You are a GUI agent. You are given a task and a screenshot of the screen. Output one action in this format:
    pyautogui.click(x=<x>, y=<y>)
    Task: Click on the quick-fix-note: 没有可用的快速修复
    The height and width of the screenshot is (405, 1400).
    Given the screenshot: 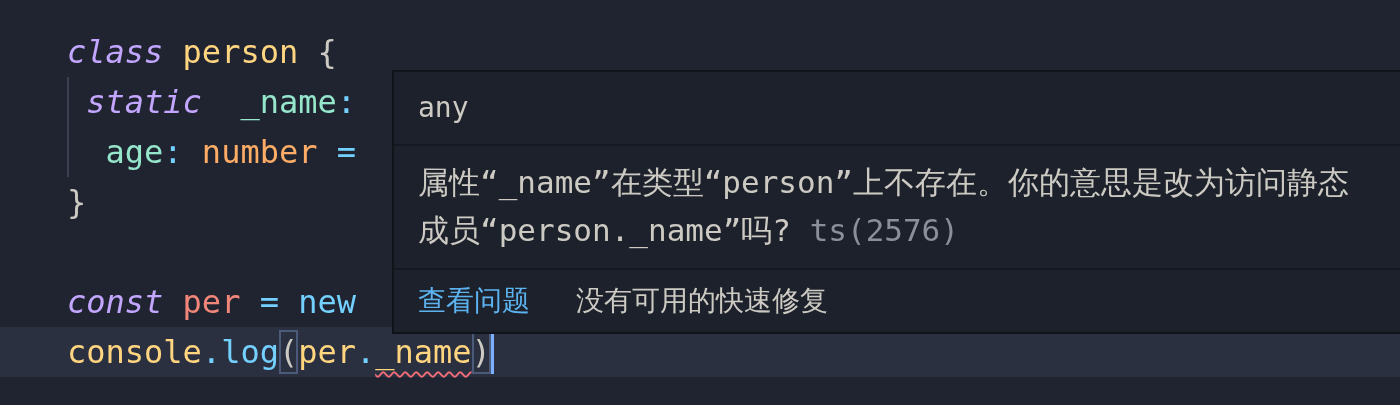 What is the action you would take?
    pyautogui.click(x=702, y=301)
    